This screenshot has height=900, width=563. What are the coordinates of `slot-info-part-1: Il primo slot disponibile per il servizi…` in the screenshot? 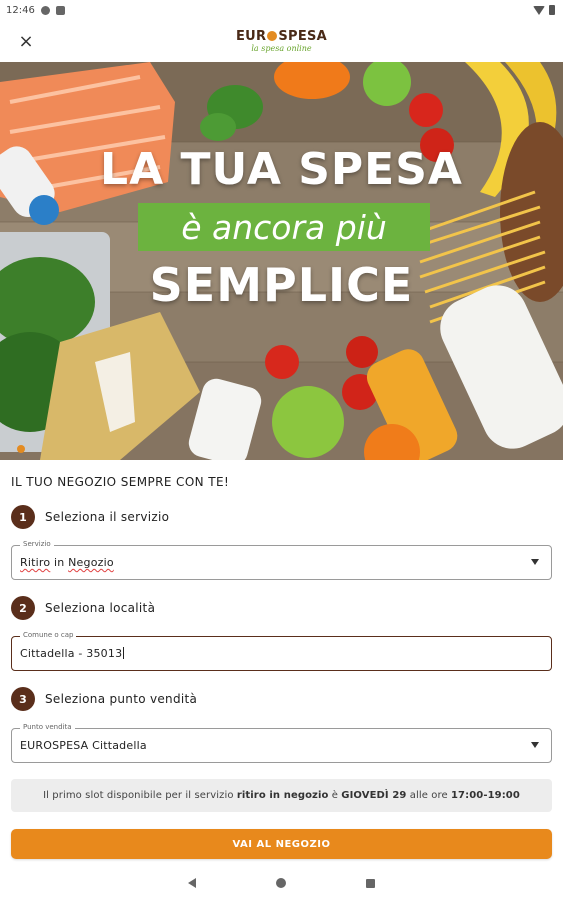 It's located at (140, 795).